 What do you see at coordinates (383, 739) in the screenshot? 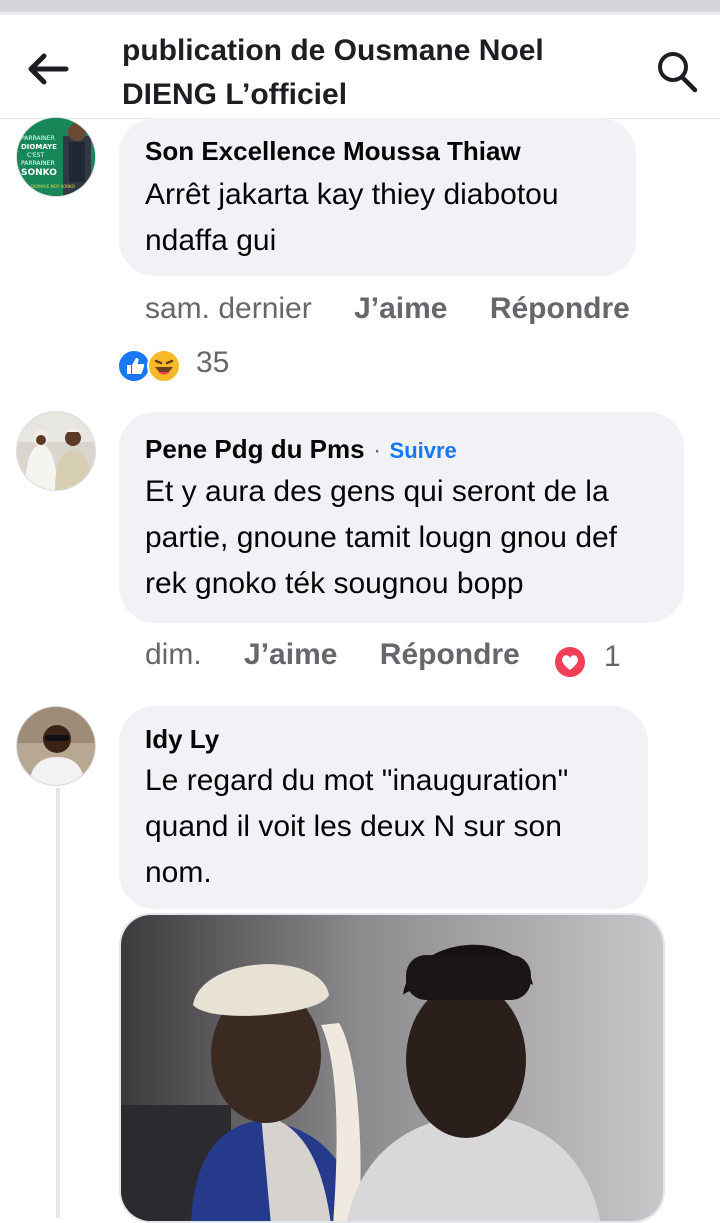
I see `comment-author: Idy Ly` at bounding box center [383, 739].